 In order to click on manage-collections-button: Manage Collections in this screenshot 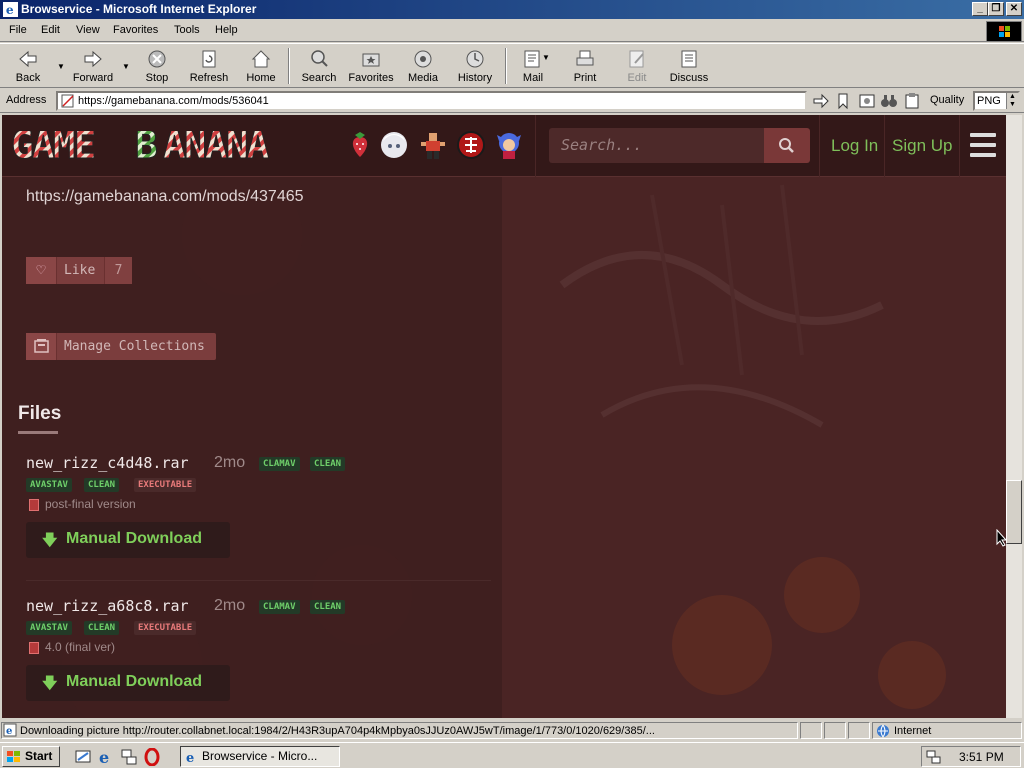, I will do `click(121, 346)`.